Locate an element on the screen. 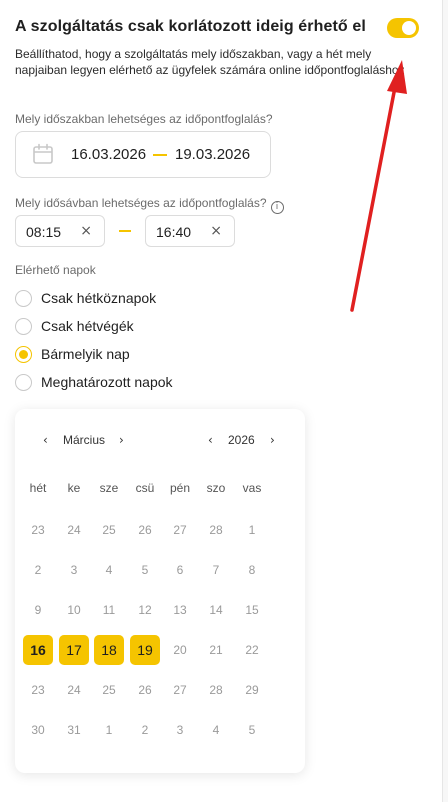  calendar-day: 12 is located at coordinates (145, 610).